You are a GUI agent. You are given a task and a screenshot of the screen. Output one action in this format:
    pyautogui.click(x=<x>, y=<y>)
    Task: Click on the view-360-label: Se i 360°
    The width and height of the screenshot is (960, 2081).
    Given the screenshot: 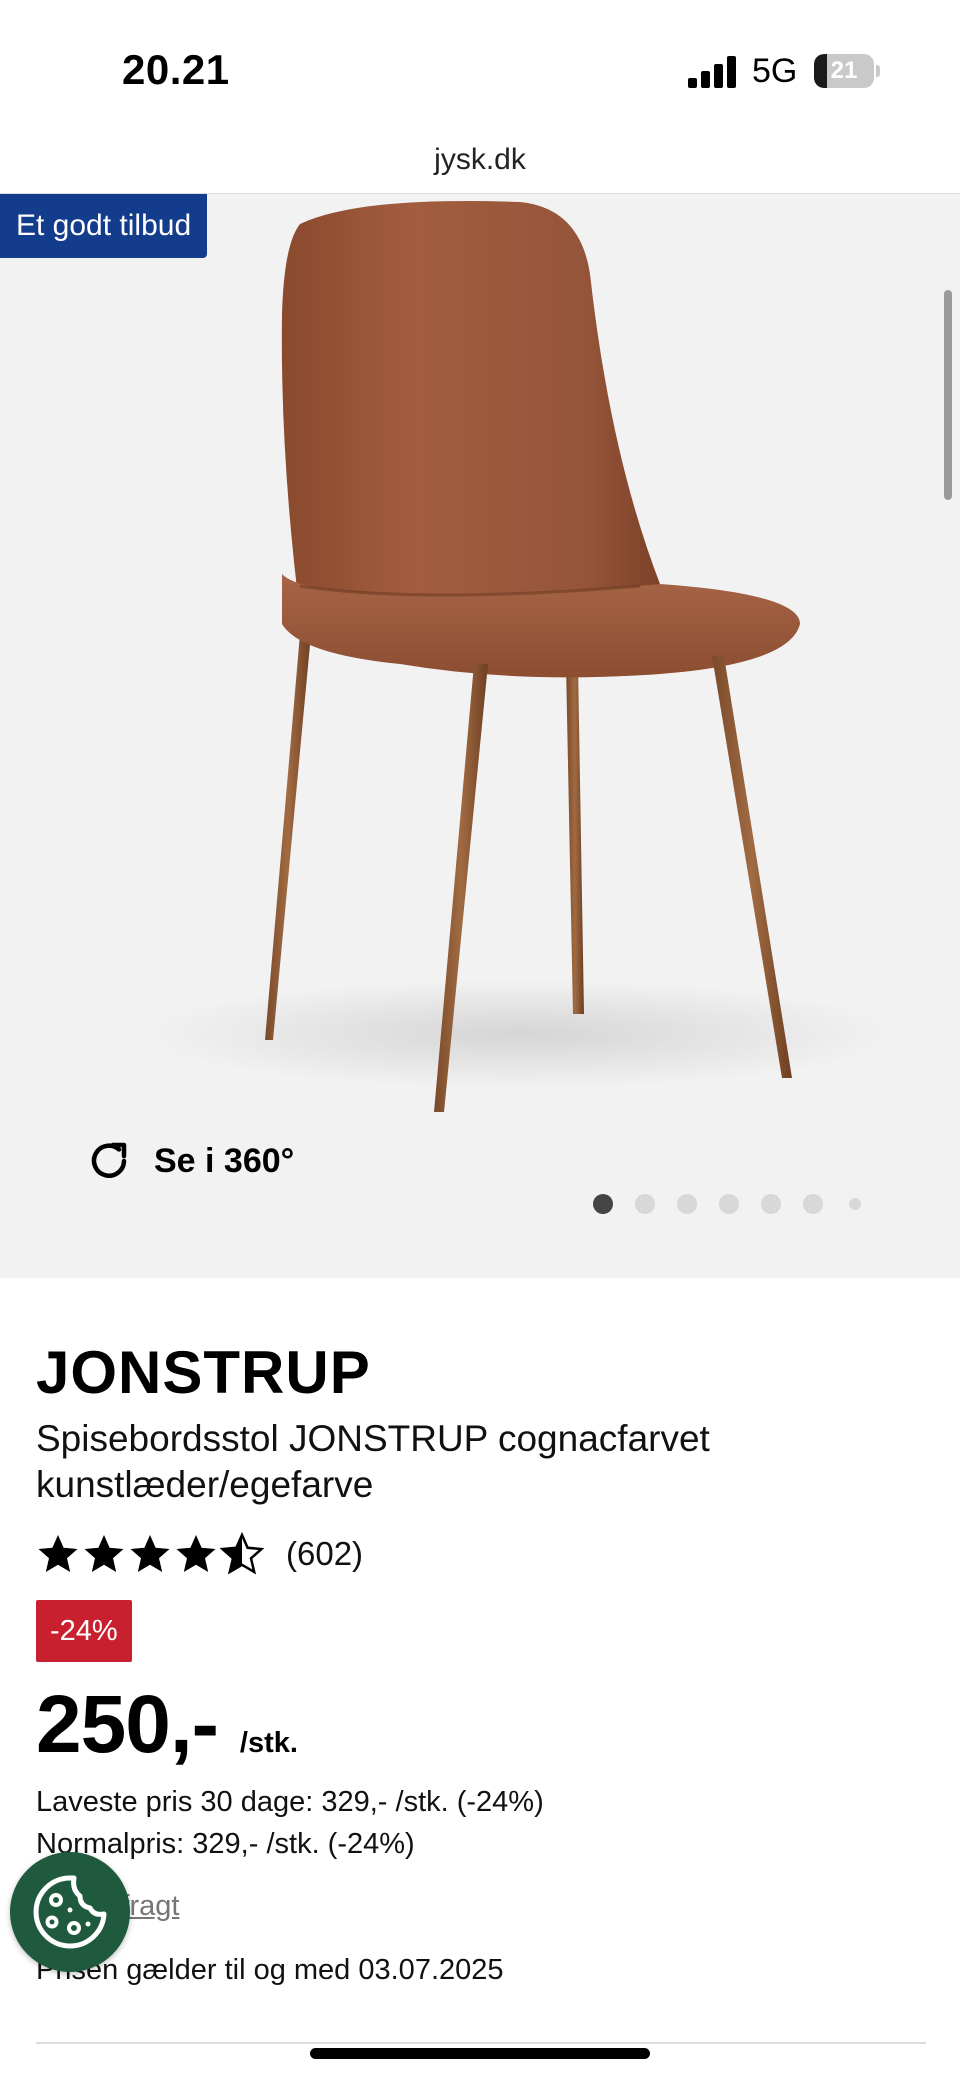 What is the action you would take?
    pyautogui.click(x=224, y=1160)
    